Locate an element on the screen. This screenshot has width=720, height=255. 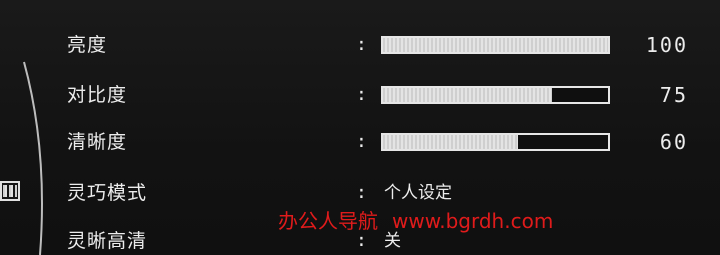
smart-mode-value: 个人设定 is located at coordinates (418, 193).